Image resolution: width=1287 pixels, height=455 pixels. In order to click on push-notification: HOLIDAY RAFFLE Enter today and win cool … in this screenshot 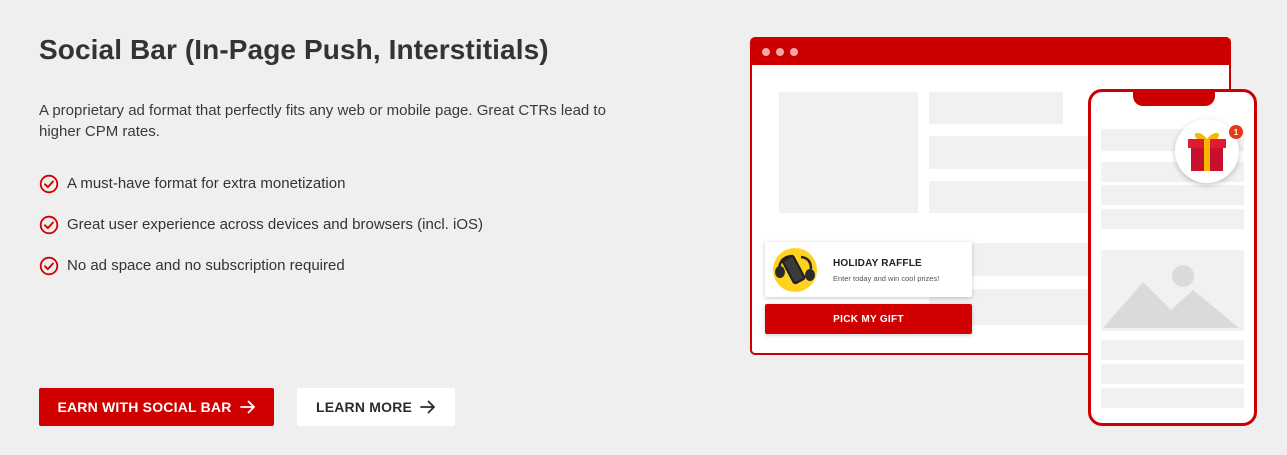, I will do `click(868, 269)`.